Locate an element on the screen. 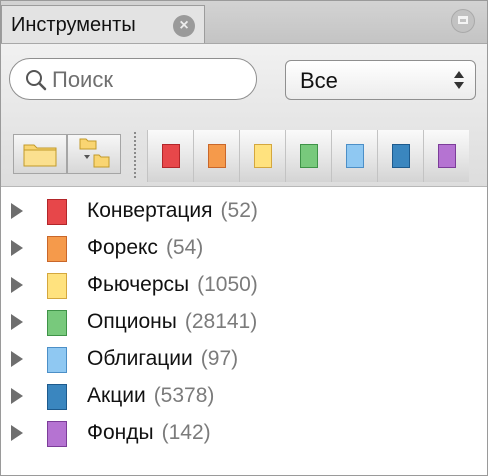 This screenshot has height=476, width=488. search-icon is located at coordinates (36, 80).